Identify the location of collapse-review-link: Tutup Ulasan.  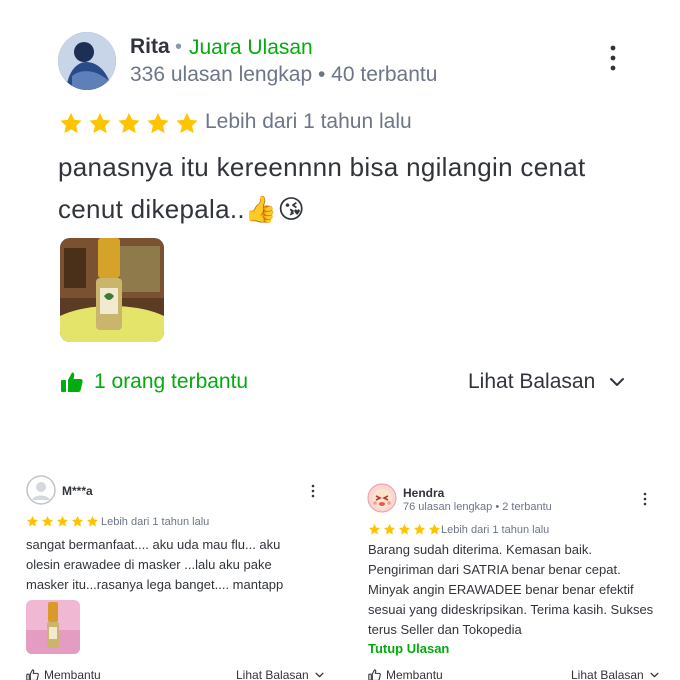
(408, 648).